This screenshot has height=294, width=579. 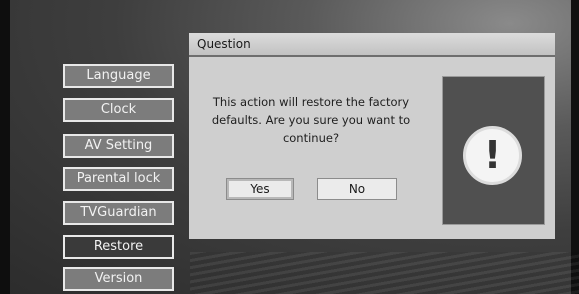 What do you see at coordinates (118, 279) in the screenshot?
I see `menu-item-version: Version` at bounding box center [118, 279].